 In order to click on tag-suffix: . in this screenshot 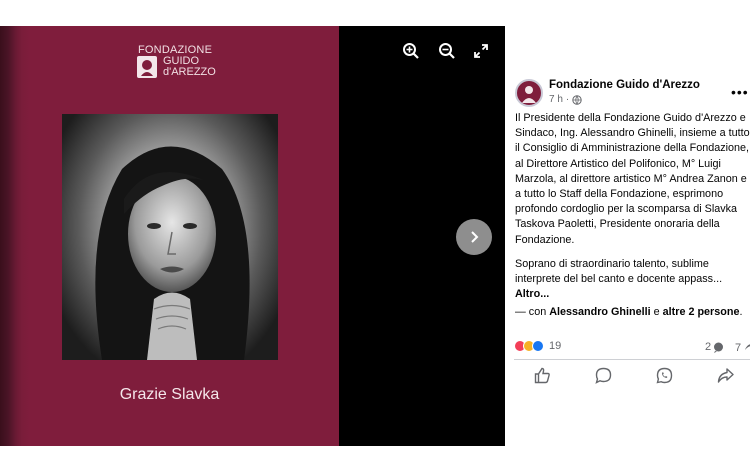, I will do `click(741, 312)`.